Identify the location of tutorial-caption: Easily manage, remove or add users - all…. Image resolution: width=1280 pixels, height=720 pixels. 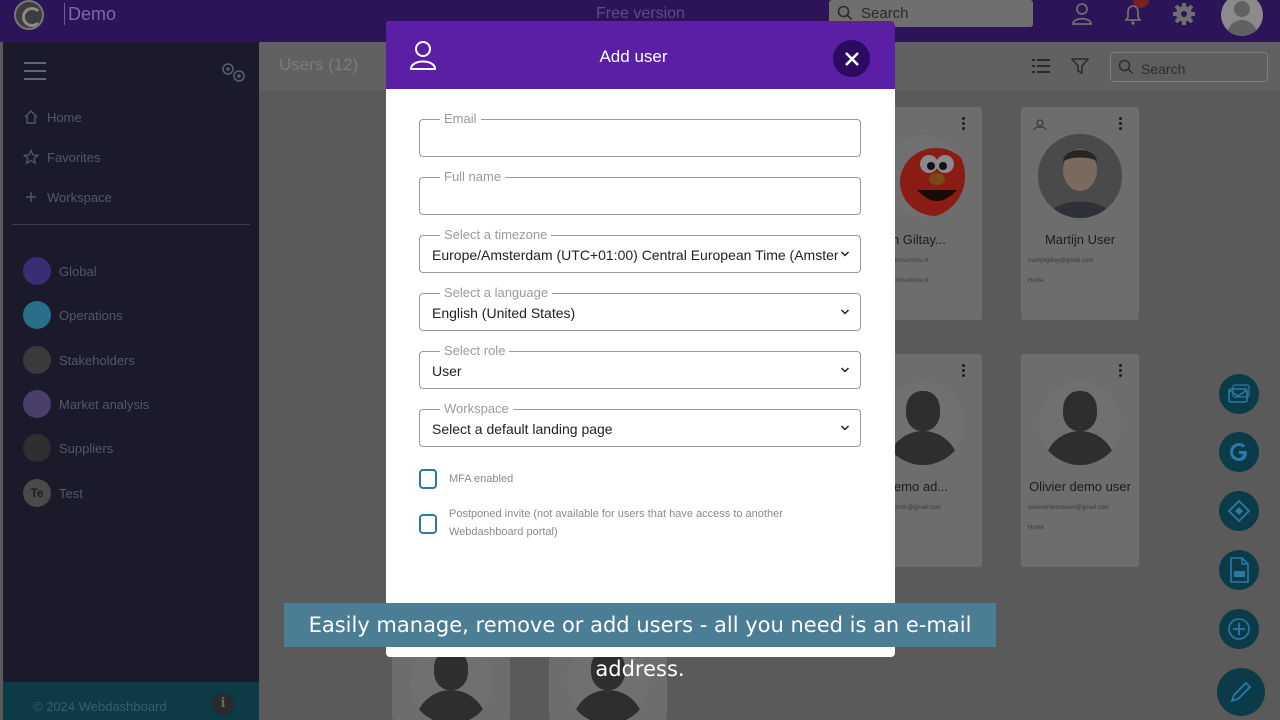
(640, 642).